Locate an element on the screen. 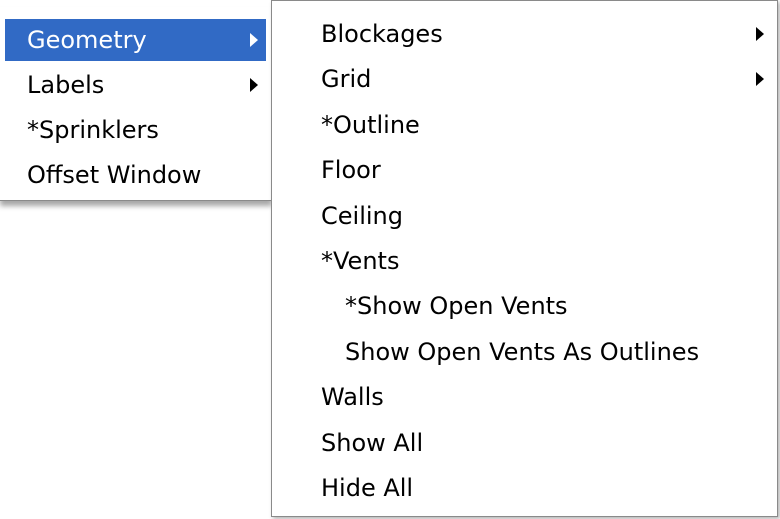 This screenshot has height=519, width=780. menu-item-ceiling: Ceiling is located at coordinates (524, 216).